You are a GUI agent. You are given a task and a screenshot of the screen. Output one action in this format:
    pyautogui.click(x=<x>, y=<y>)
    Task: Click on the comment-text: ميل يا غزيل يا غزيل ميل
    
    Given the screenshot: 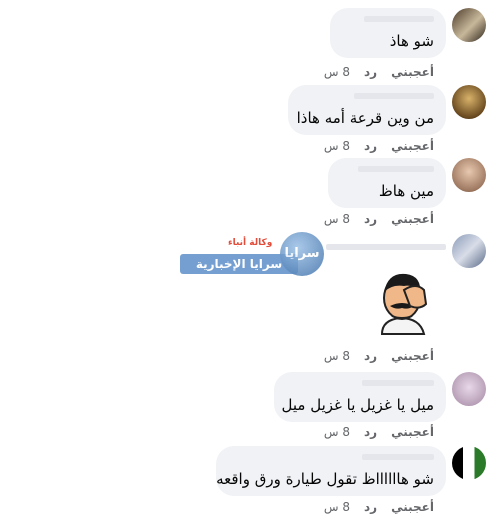 What is the action you would take?
    pyautogui.click(x=357, y=405)
    